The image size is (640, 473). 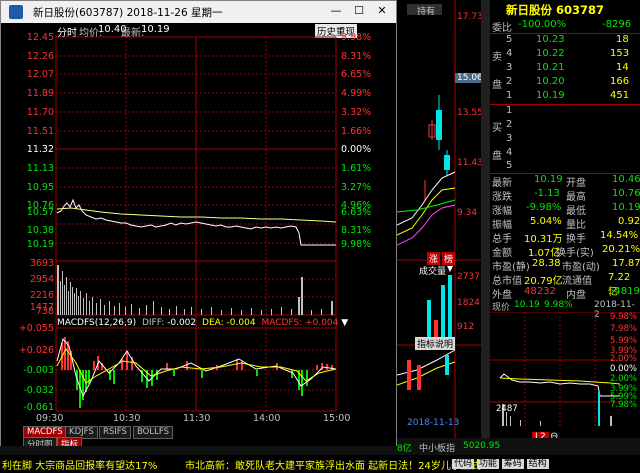 I want to click on ask-row: 5 10.23 18, so click(x=565, y=41).